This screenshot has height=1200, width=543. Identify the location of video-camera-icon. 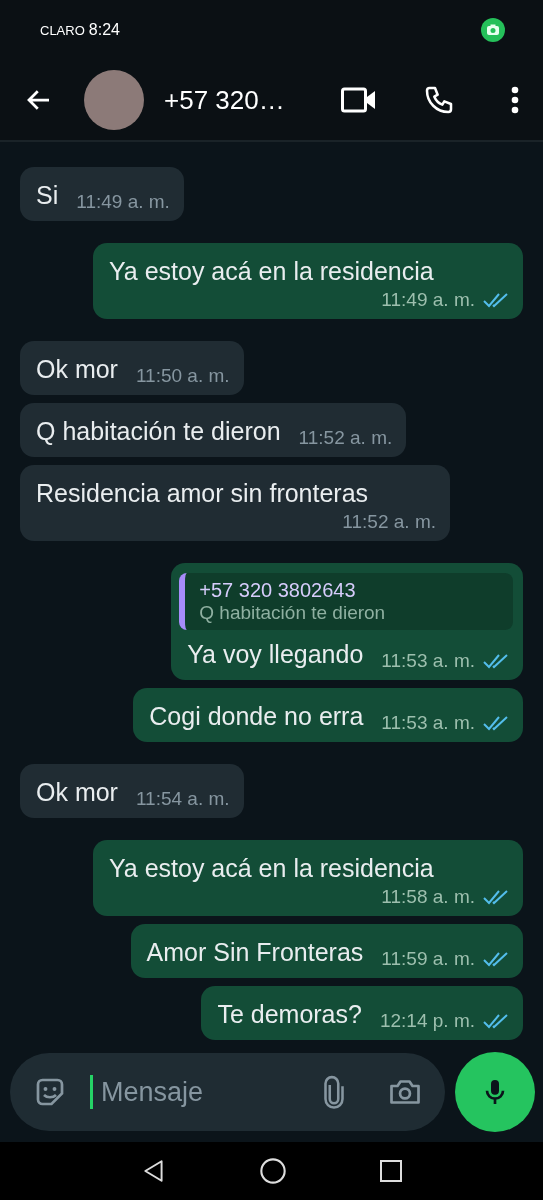
(359, 100).